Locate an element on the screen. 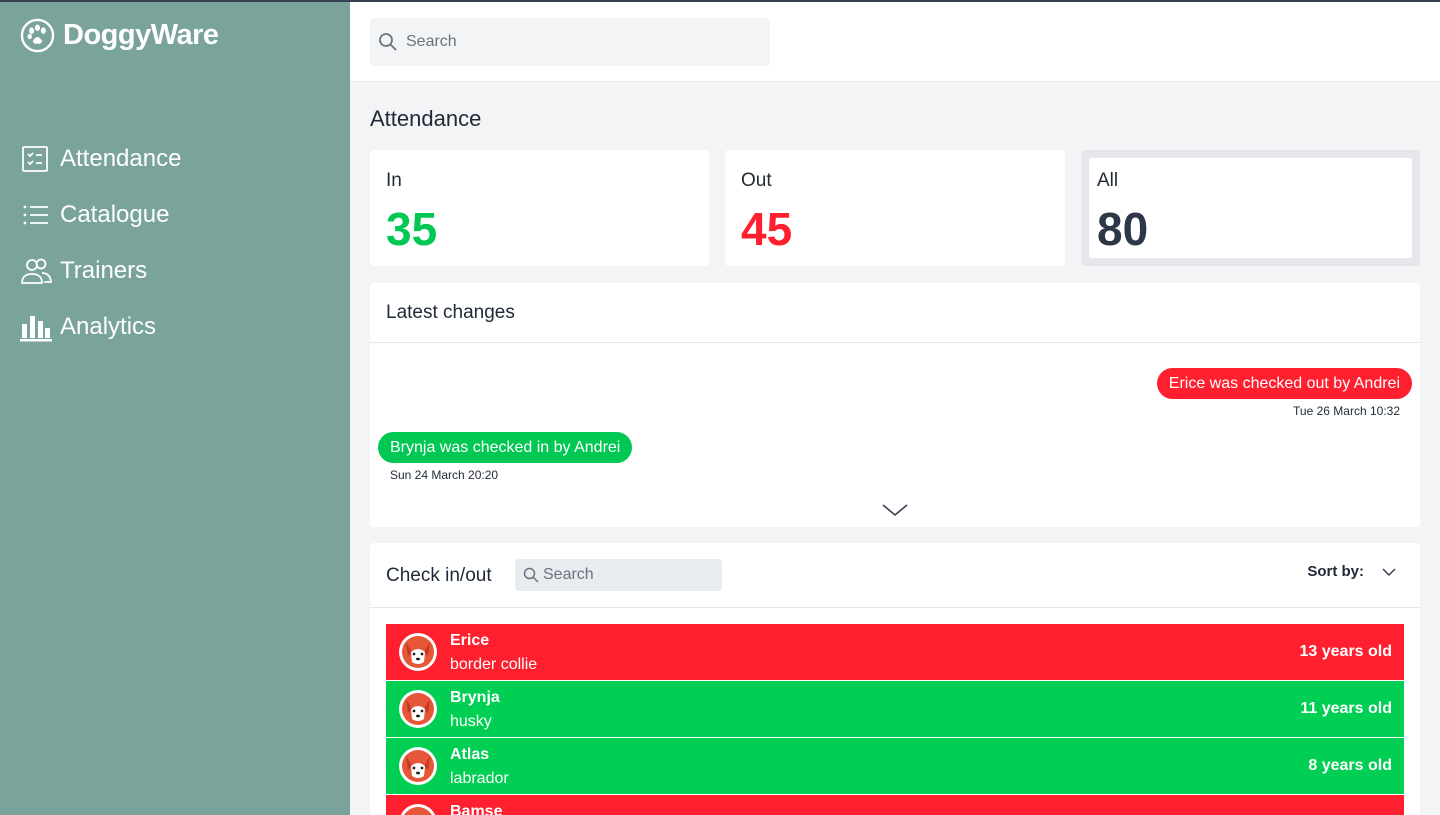 This screenshot has height=815, width=1440. sidebar-nav: Attendance Catalogue Trainers Analytics is located at coordinates (100, 243).